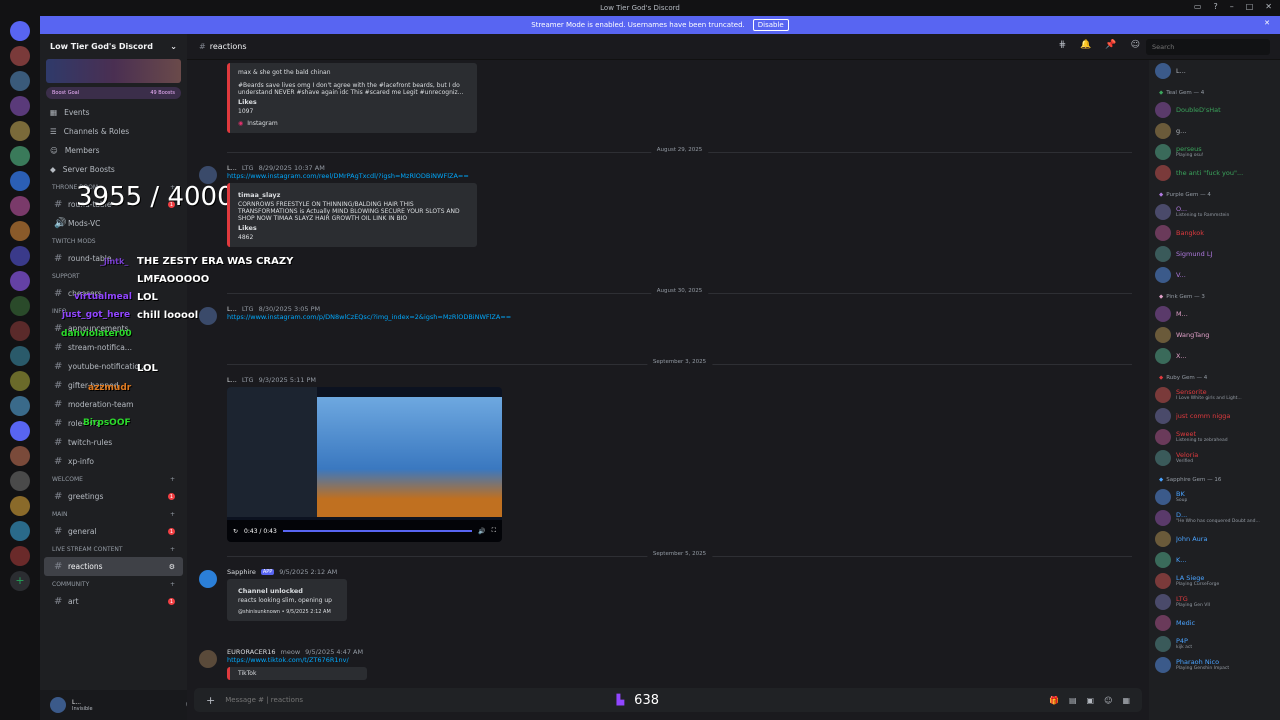  I want to click on nav-events: ▦ Events, so click(113, 112).